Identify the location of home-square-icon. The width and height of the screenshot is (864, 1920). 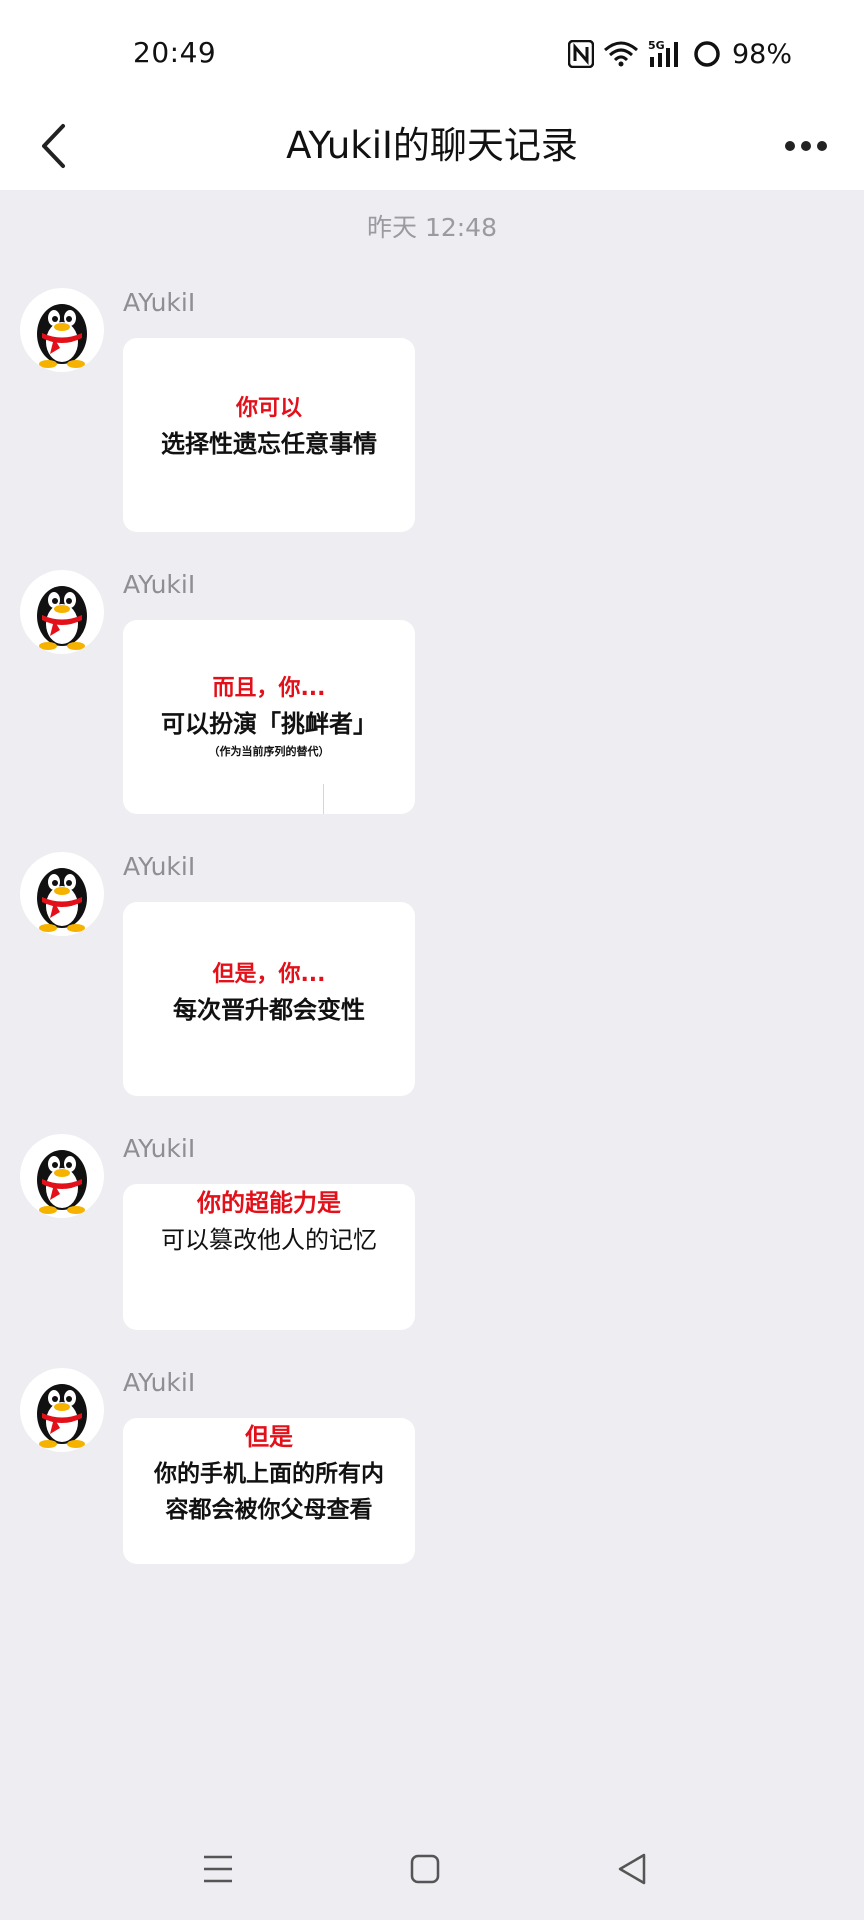
(425, 1869).